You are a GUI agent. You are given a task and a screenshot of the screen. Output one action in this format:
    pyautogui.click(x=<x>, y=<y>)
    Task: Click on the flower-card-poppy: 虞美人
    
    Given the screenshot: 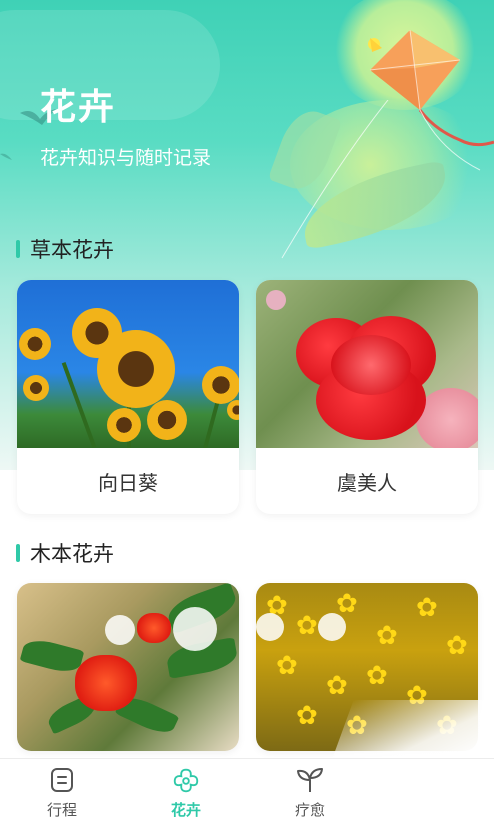 What is the action you would take?
    pyautogui.click(x=367, y=397)
    